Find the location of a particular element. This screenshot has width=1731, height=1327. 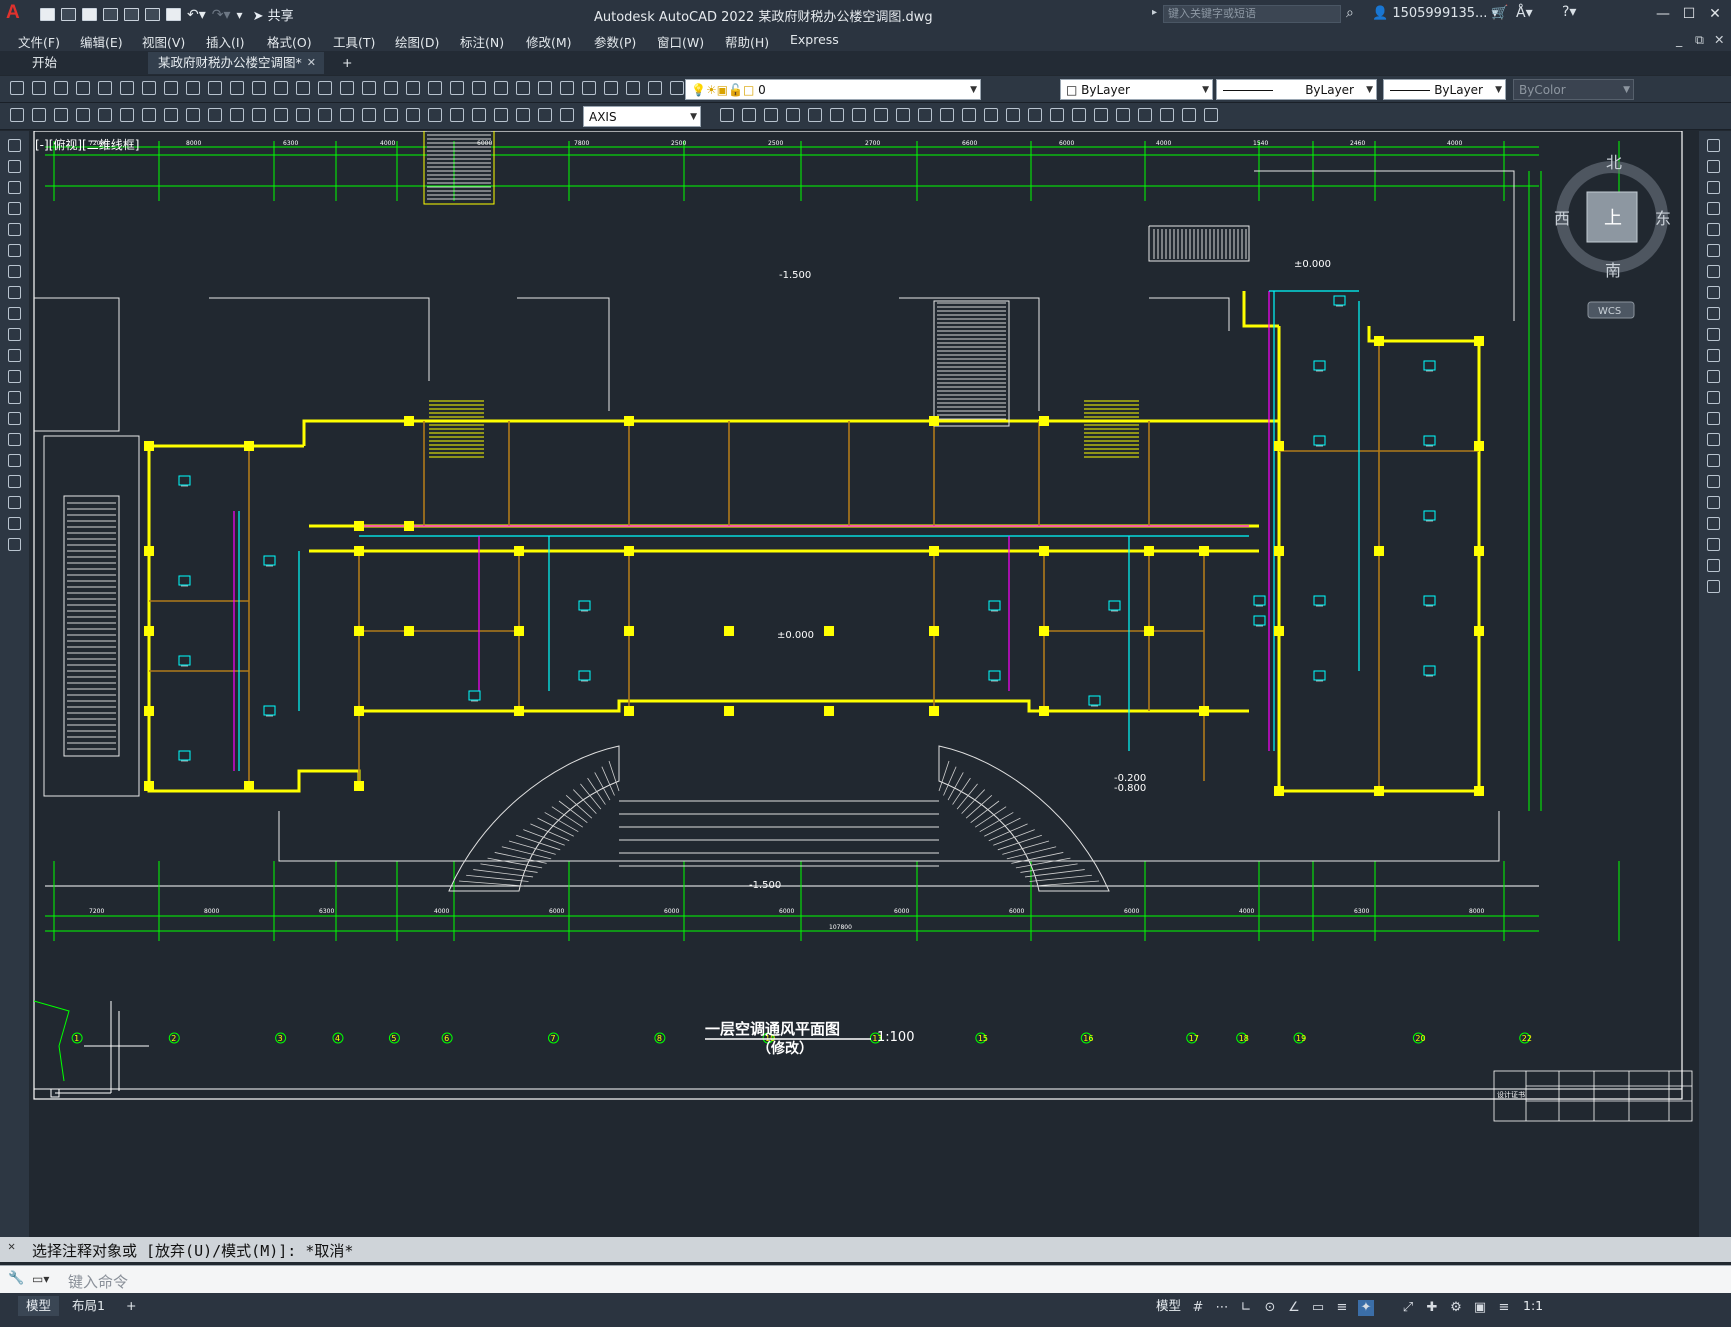

help-icon: ?▾ is located at coordinates (1569, 12).